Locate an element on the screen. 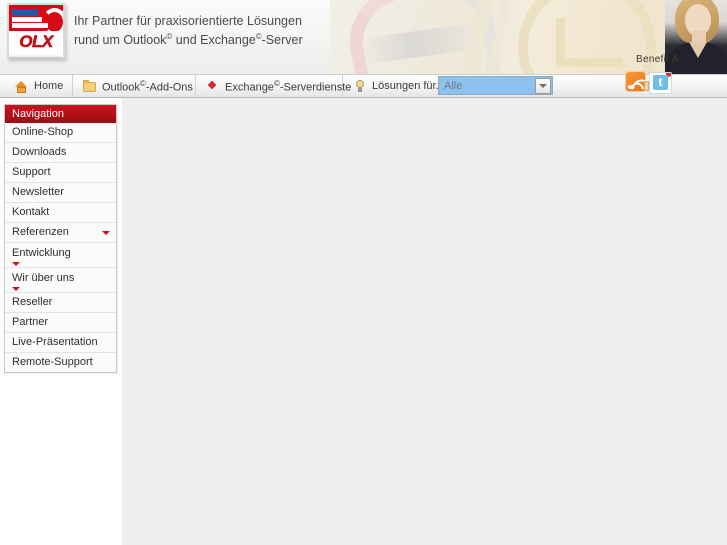 The image size is (727, 545). sidebar-item-label: Newsletter is located at coordinates (38, 192).